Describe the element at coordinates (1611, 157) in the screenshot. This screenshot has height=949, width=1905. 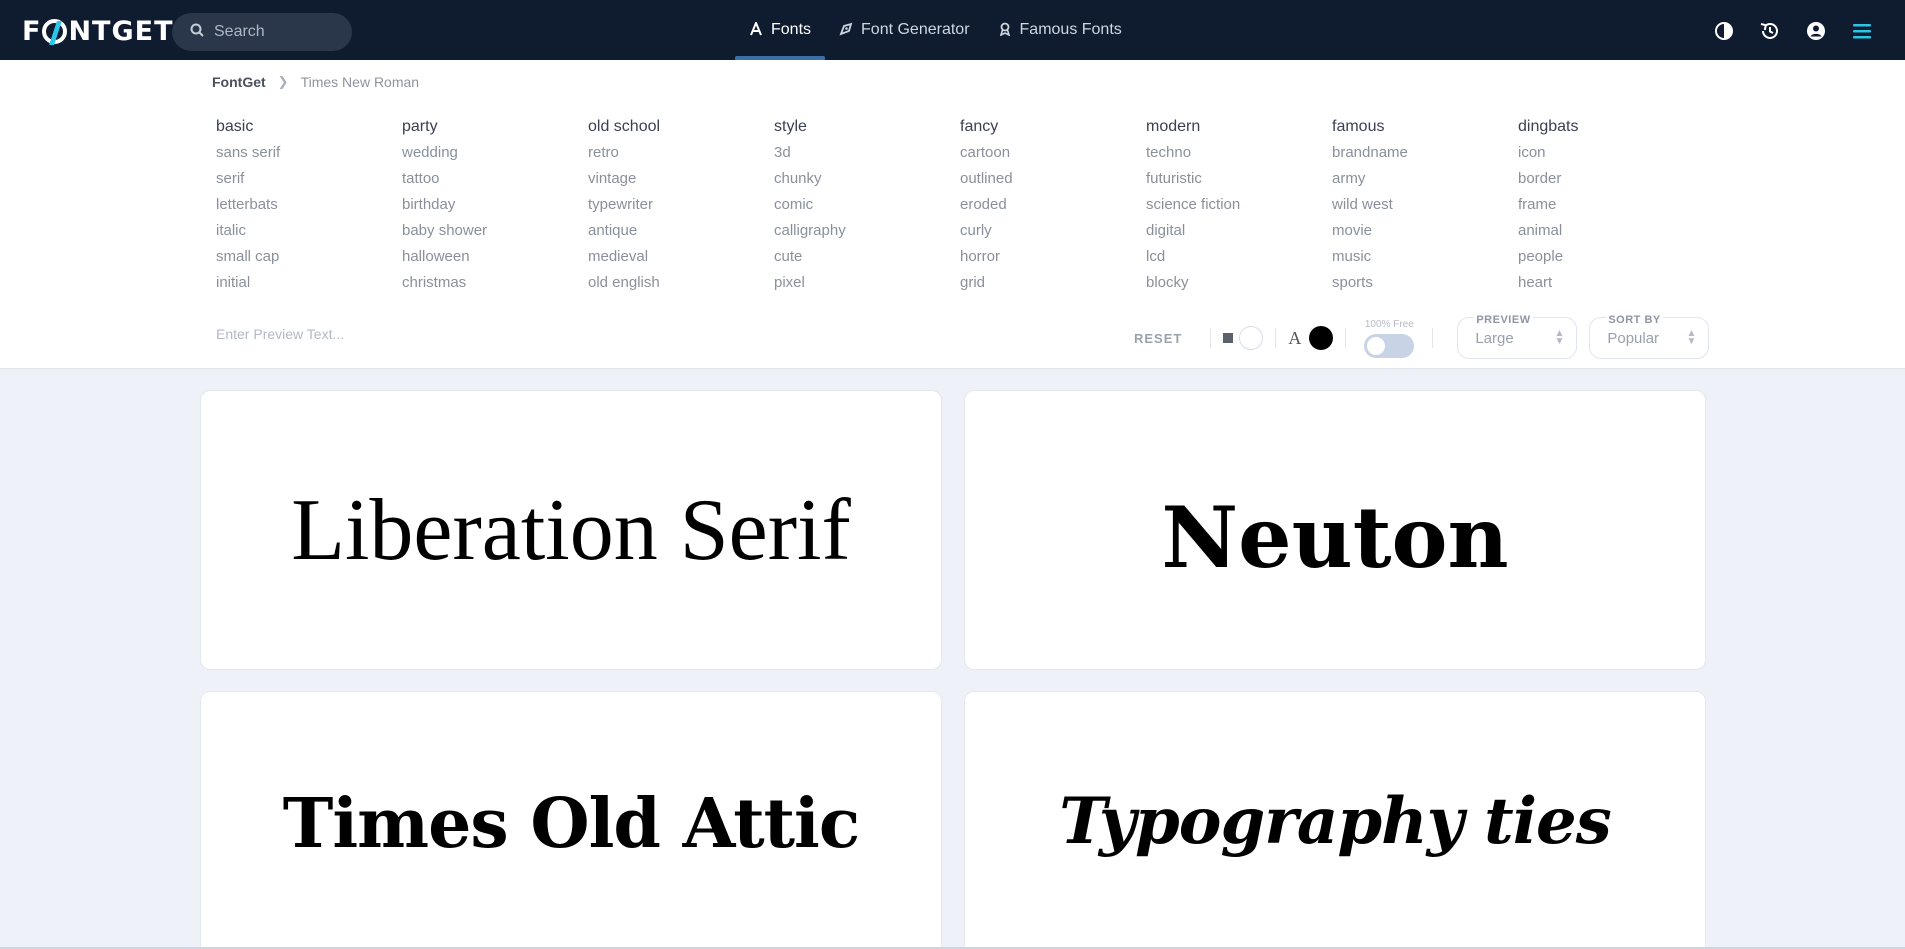
I see `category-item: icon` at that location.